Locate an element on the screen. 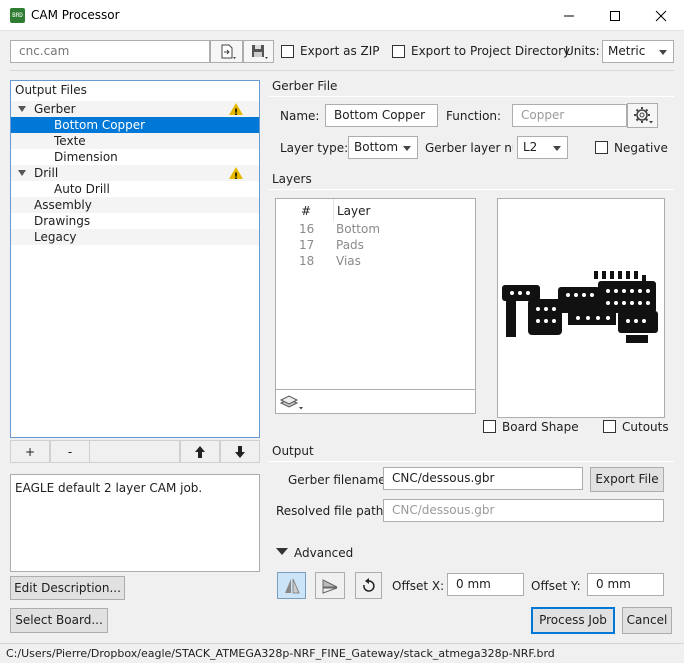 This screenshot has width=684, height=663. layer-row: 17 Pads is located at coordinates (375, 246).